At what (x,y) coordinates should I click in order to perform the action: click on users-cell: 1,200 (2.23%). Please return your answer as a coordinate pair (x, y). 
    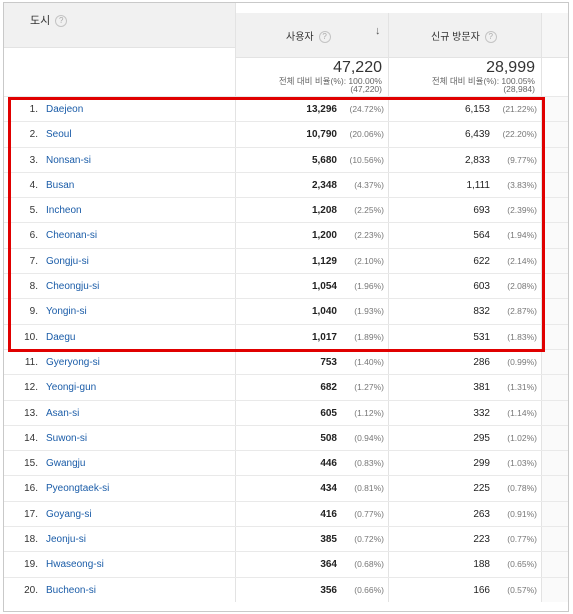
    Looking at the image, I should click on (312, 235).